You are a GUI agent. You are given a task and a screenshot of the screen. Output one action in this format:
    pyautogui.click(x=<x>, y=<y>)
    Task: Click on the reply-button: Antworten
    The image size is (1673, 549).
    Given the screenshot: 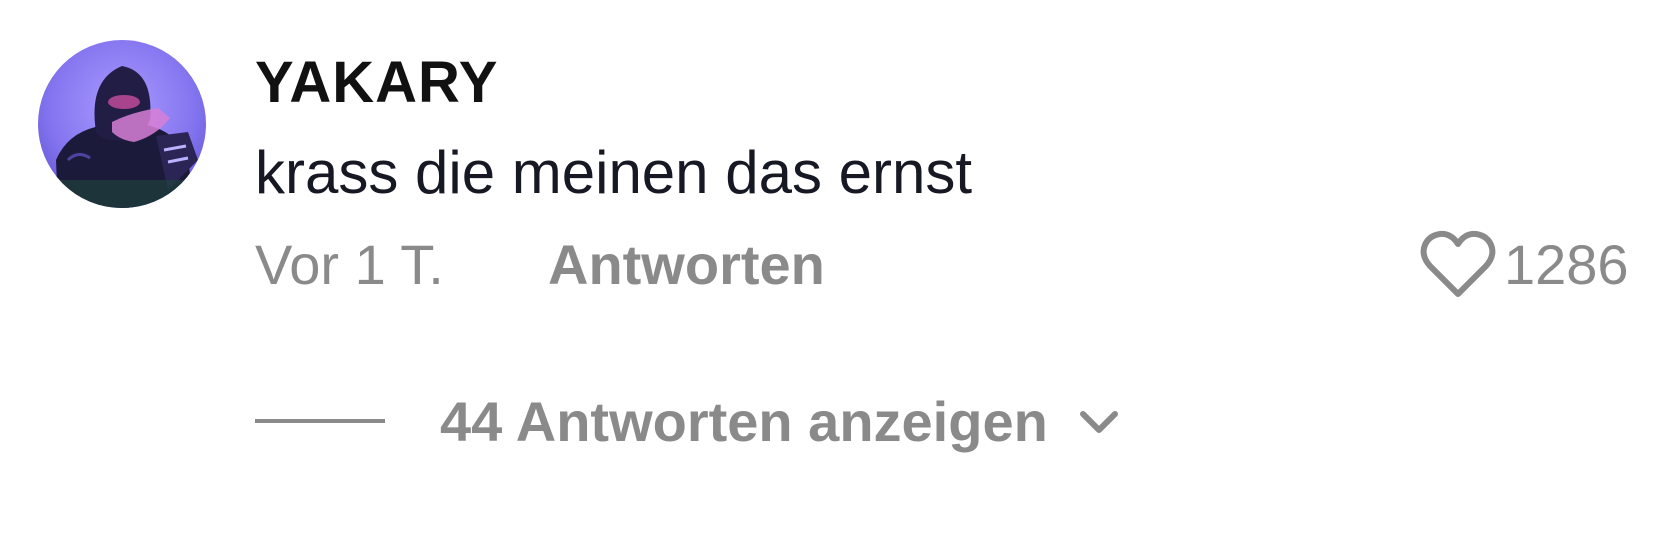 What is the action you would take?
    pyautogui.click(x=686, y=265)
    